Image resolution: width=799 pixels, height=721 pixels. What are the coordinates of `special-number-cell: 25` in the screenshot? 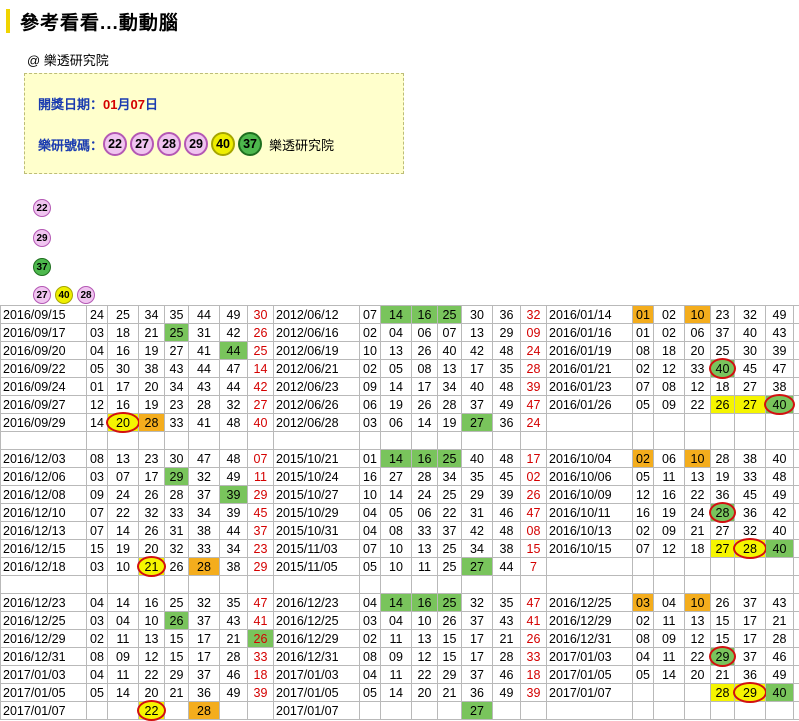 It's located at (261, 351).